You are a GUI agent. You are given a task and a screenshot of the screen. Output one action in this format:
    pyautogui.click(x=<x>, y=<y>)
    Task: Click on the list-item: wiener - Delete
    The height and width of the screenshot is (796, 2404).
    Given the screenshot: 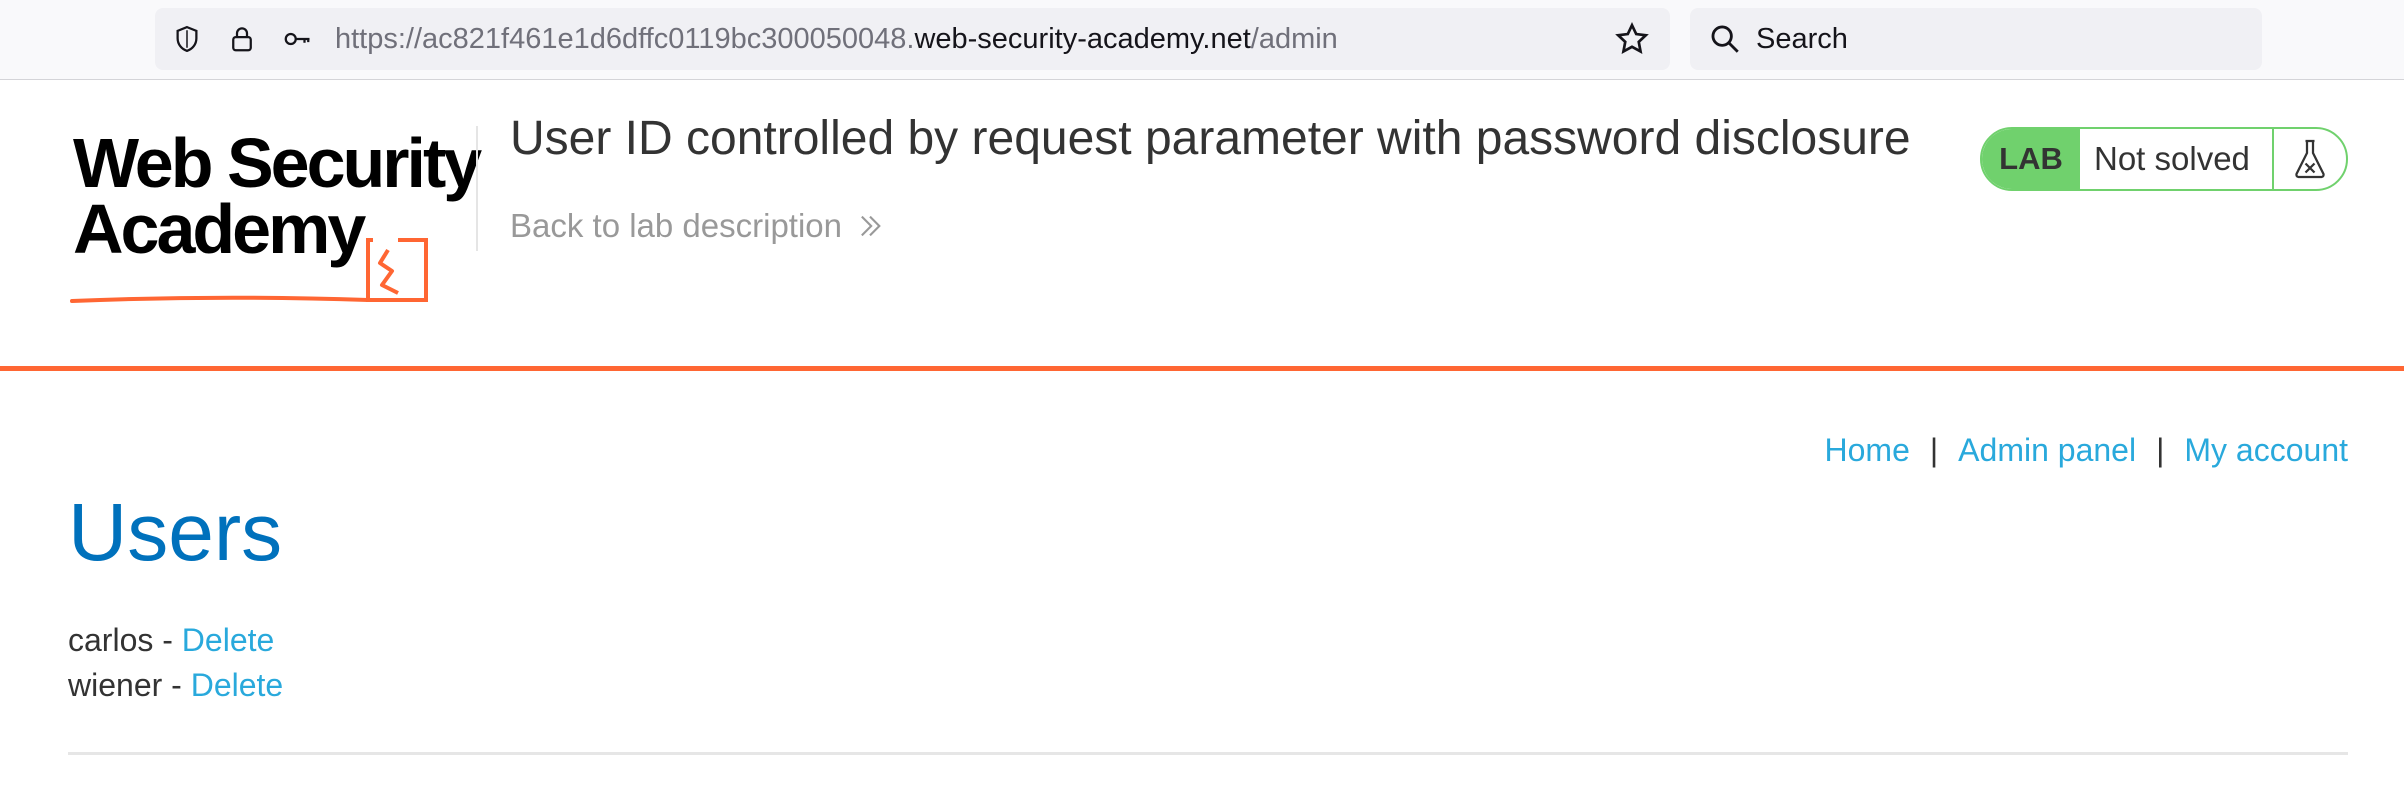 What is the action you would take?
    pyautogui.click(x=175, y=685)
    